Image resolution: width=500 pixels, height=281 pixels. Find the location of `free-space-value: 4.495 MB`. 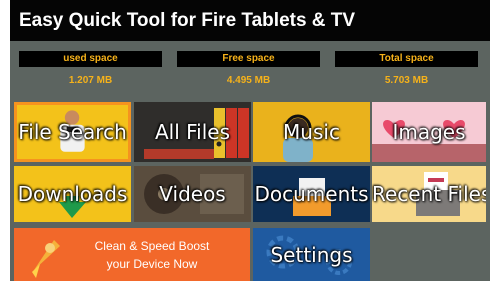

free-space-value: 4.495 MB is located at coordinates (248, 80).